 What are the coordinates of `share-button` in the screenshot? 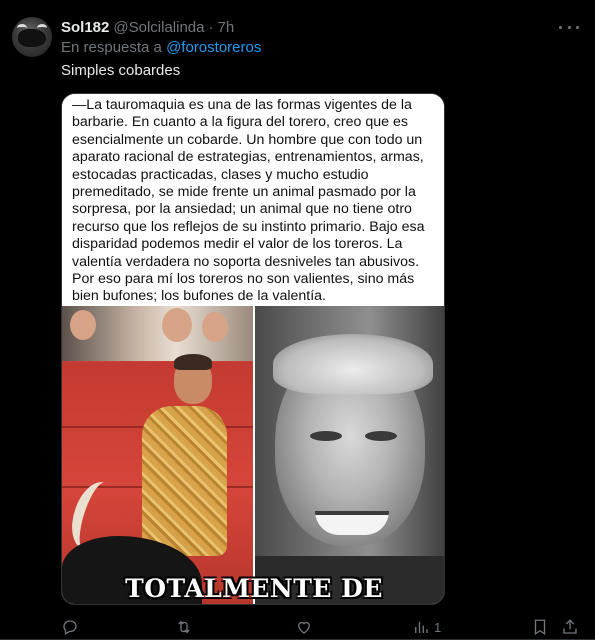 It's located at (570, 627).